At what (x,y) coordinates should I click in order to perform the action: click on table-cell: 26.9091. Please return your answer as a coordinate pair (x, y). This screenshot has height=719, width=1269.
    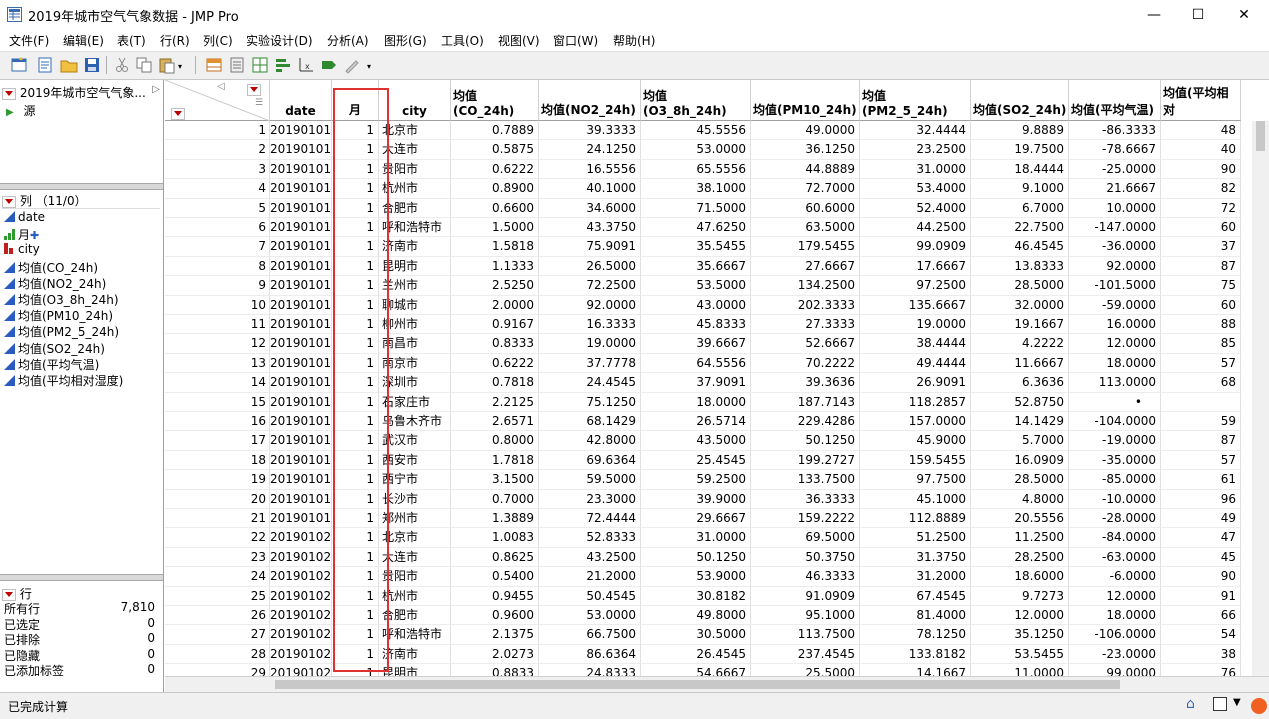
    Looking at the image, I should click on (915, 383).